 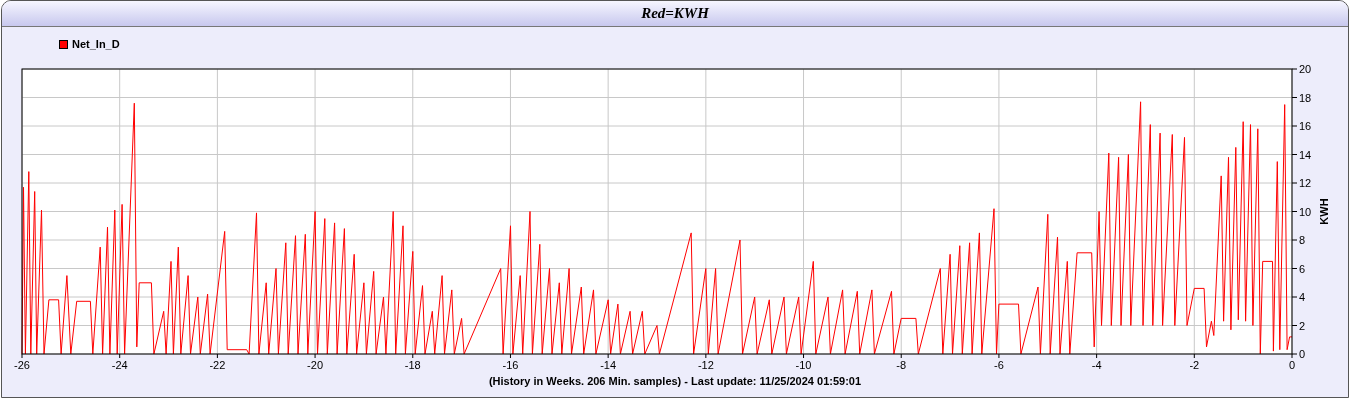 What do you see at coordinates (412, 365) in the screenshot?
I see `x-tick-label: -18` at bounding box center [412, 365].